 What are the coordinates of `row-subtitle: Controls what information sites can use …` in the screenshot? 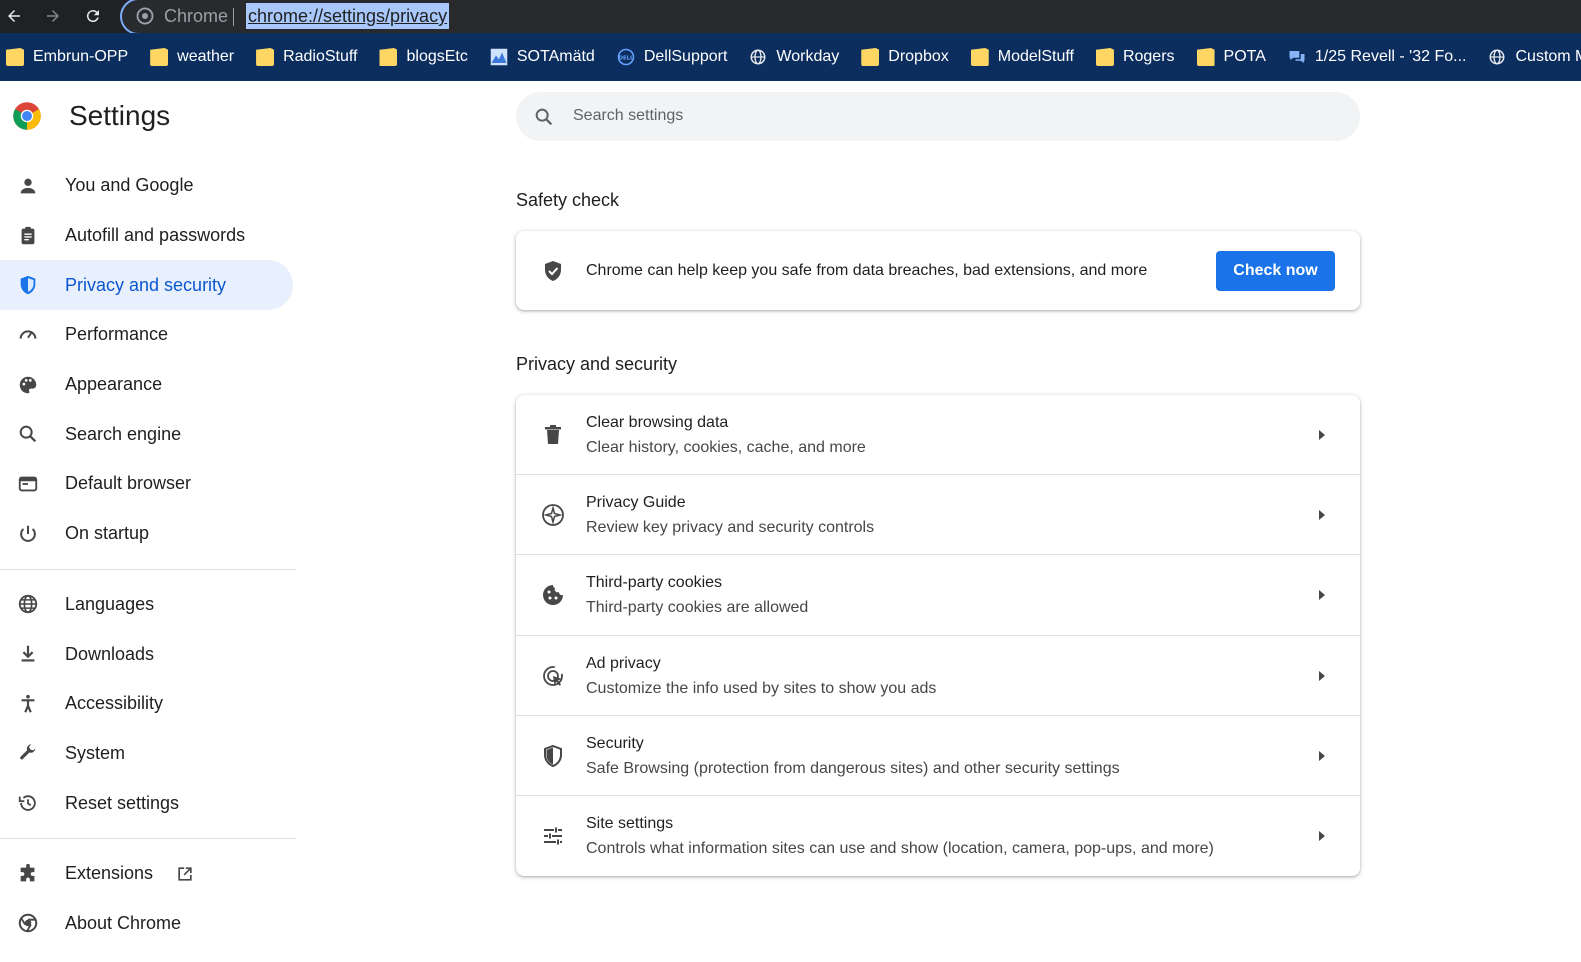 It's located at (900, 848).